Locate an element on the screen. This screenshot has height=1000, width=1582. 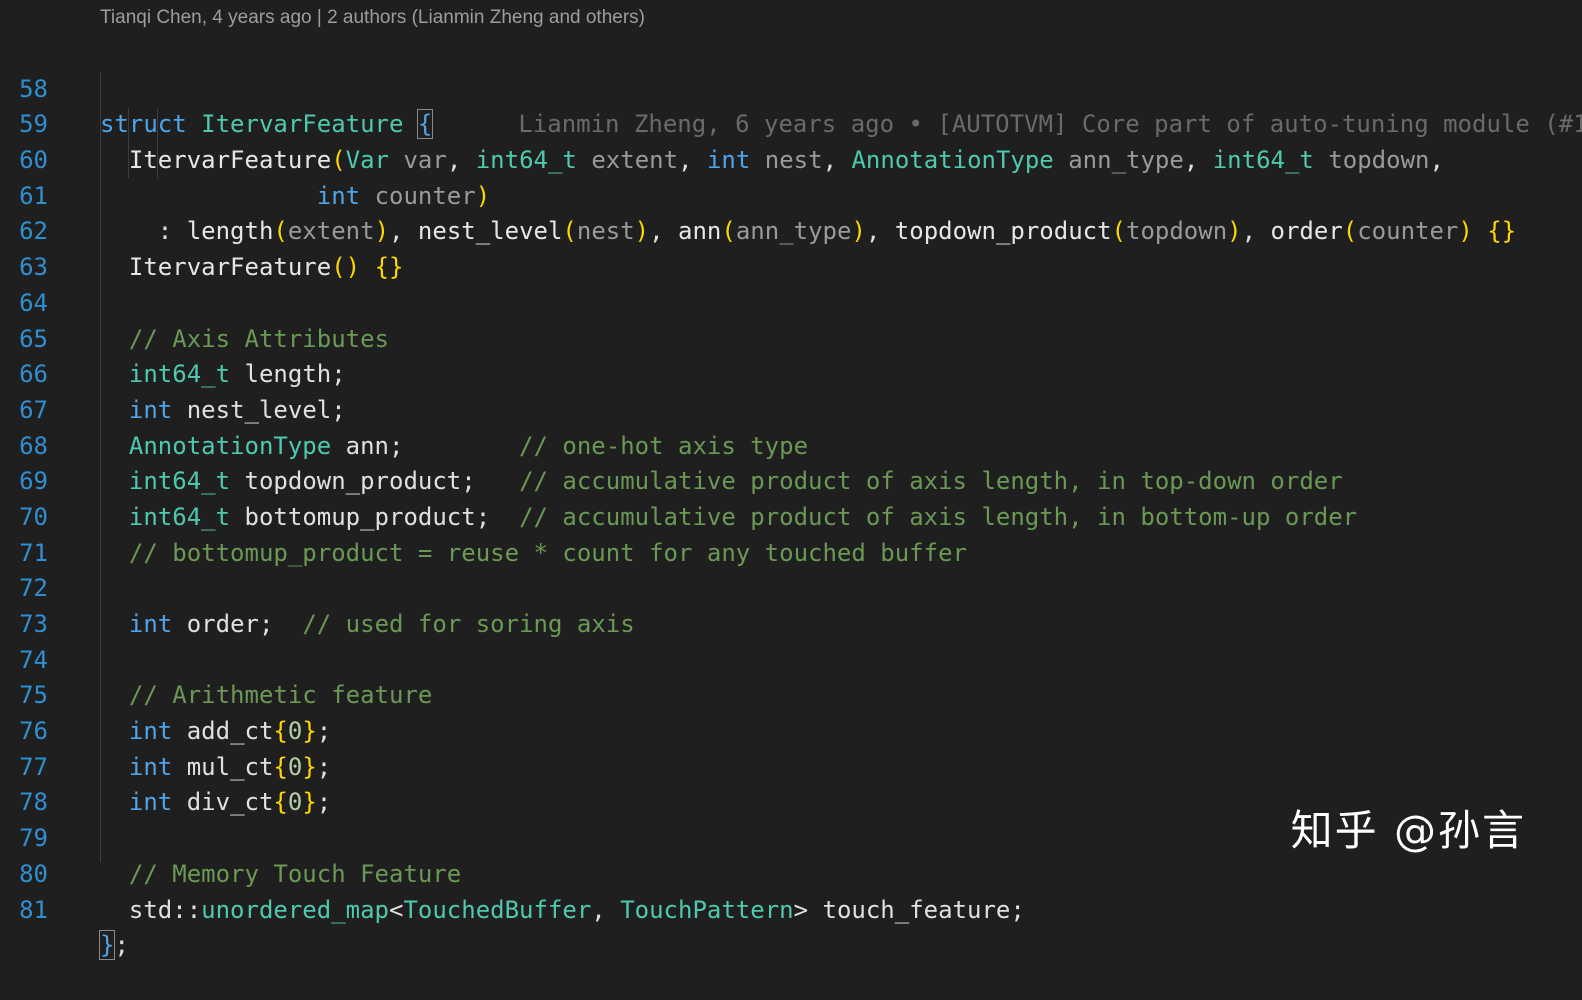
code-line: 81 }; is located at coordinates (791, 909).